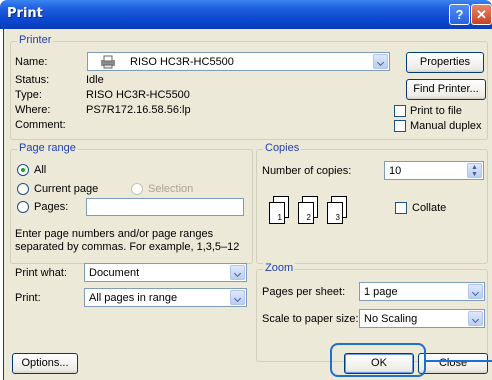 This screenshot has height=380, width=492. I want to click on collate-page-2: 2, so click(306, 213).